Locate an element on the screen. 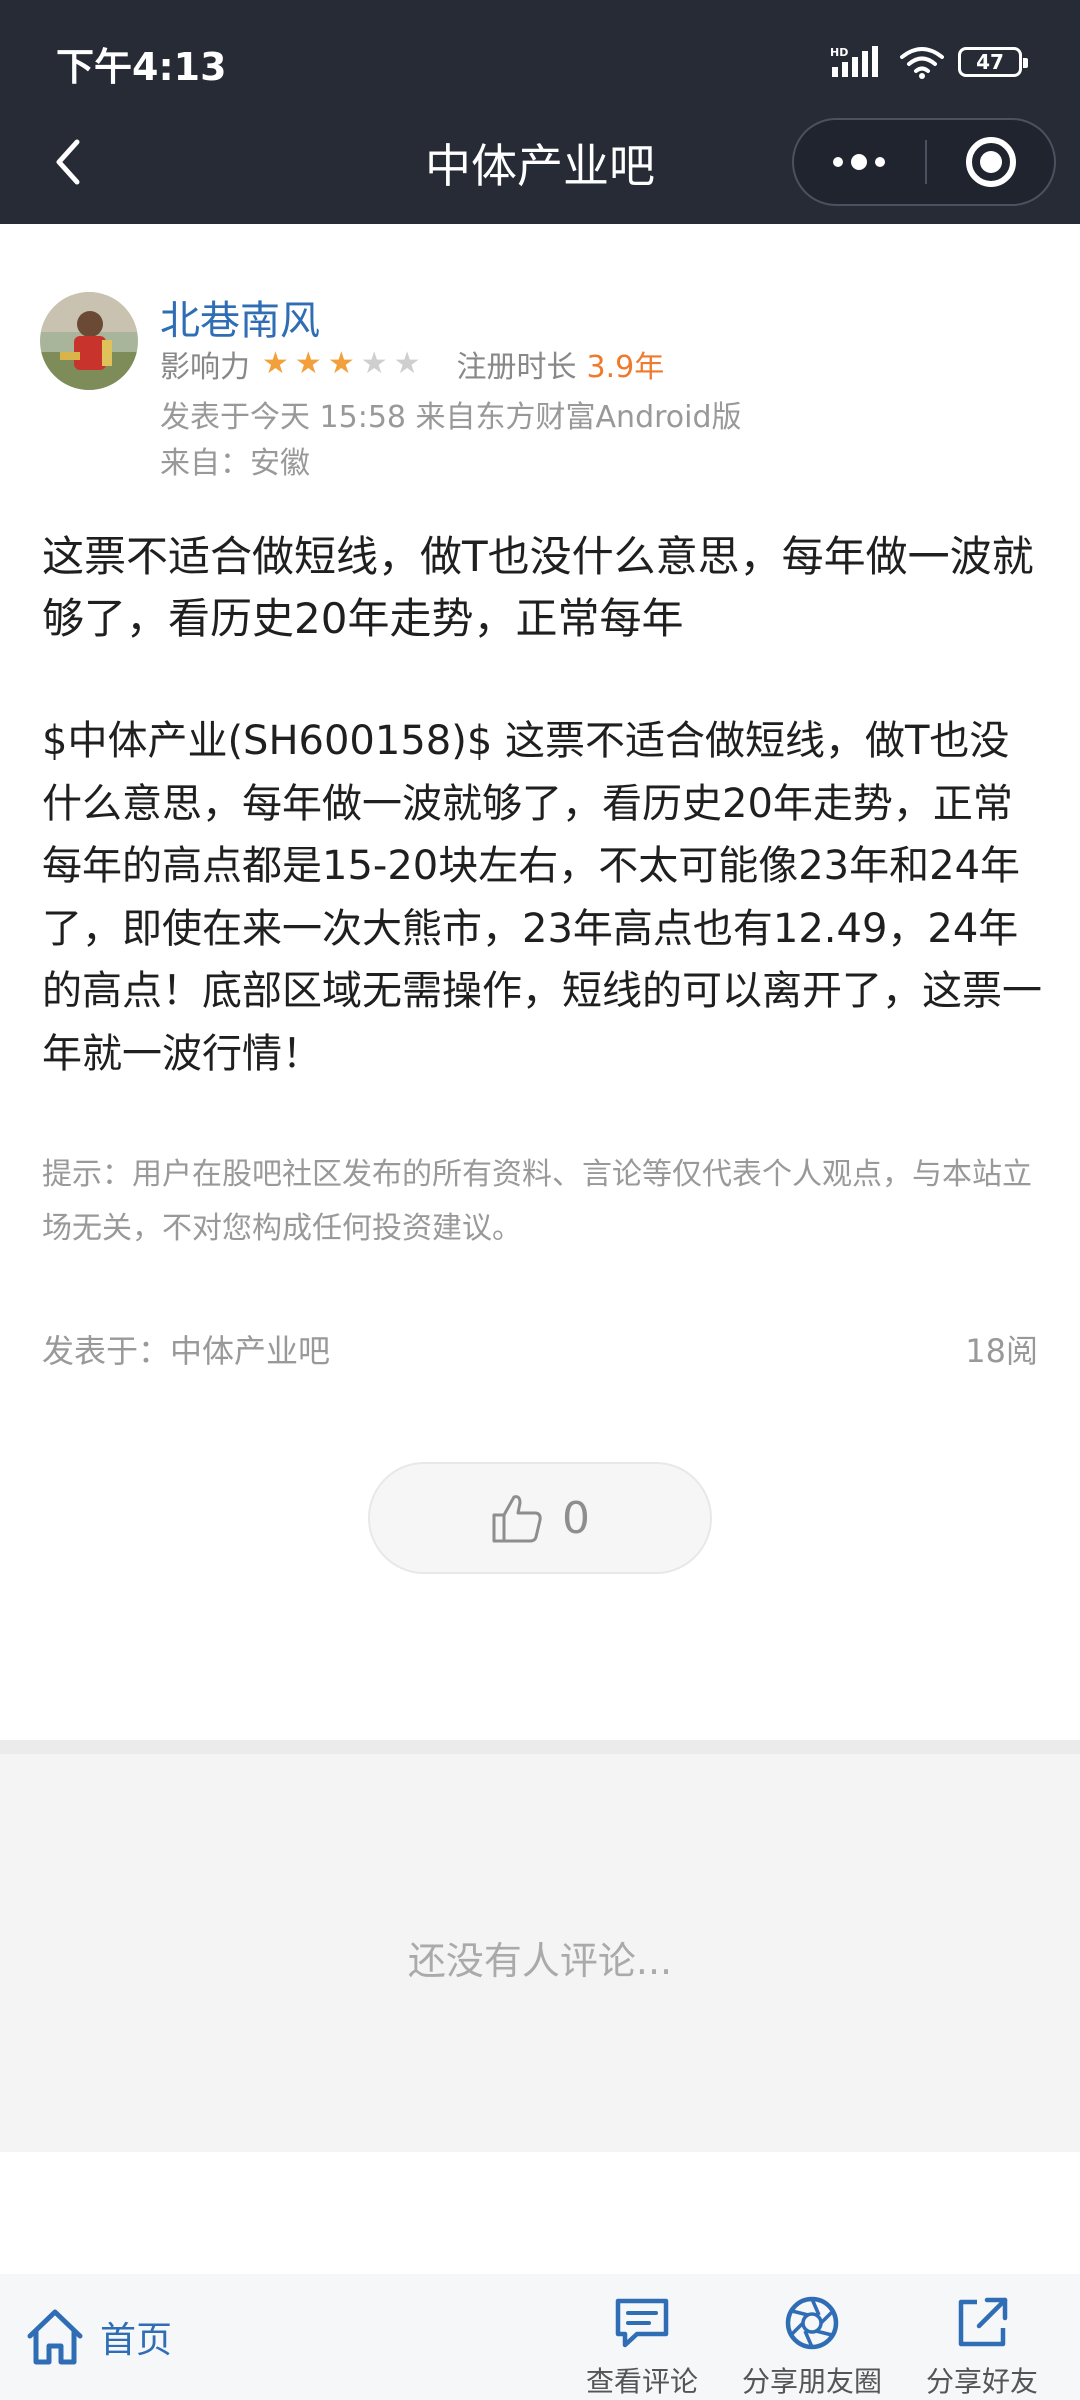 This screenshot has height=2400, width=1080. home-icon is located at coordinates (55, 2337).